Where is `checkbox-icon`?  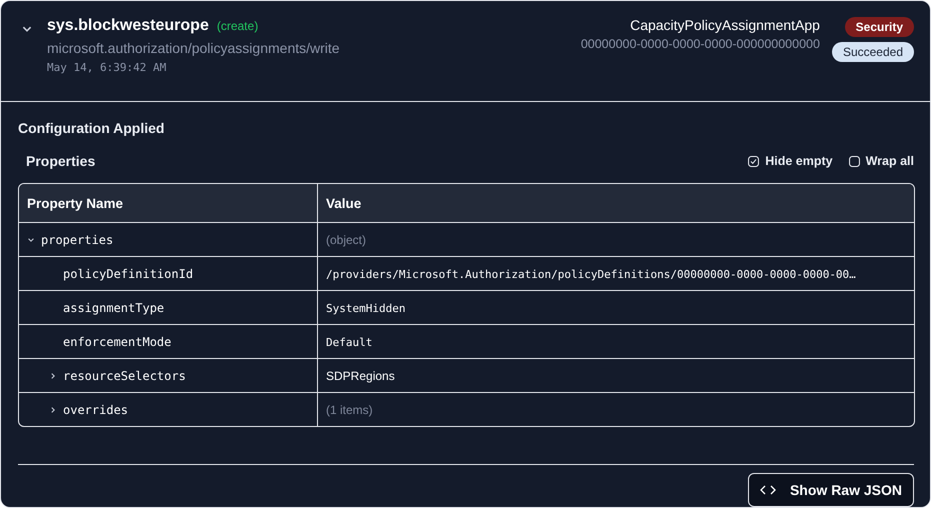 checkbox-icon is located at coordinates (854, 161).